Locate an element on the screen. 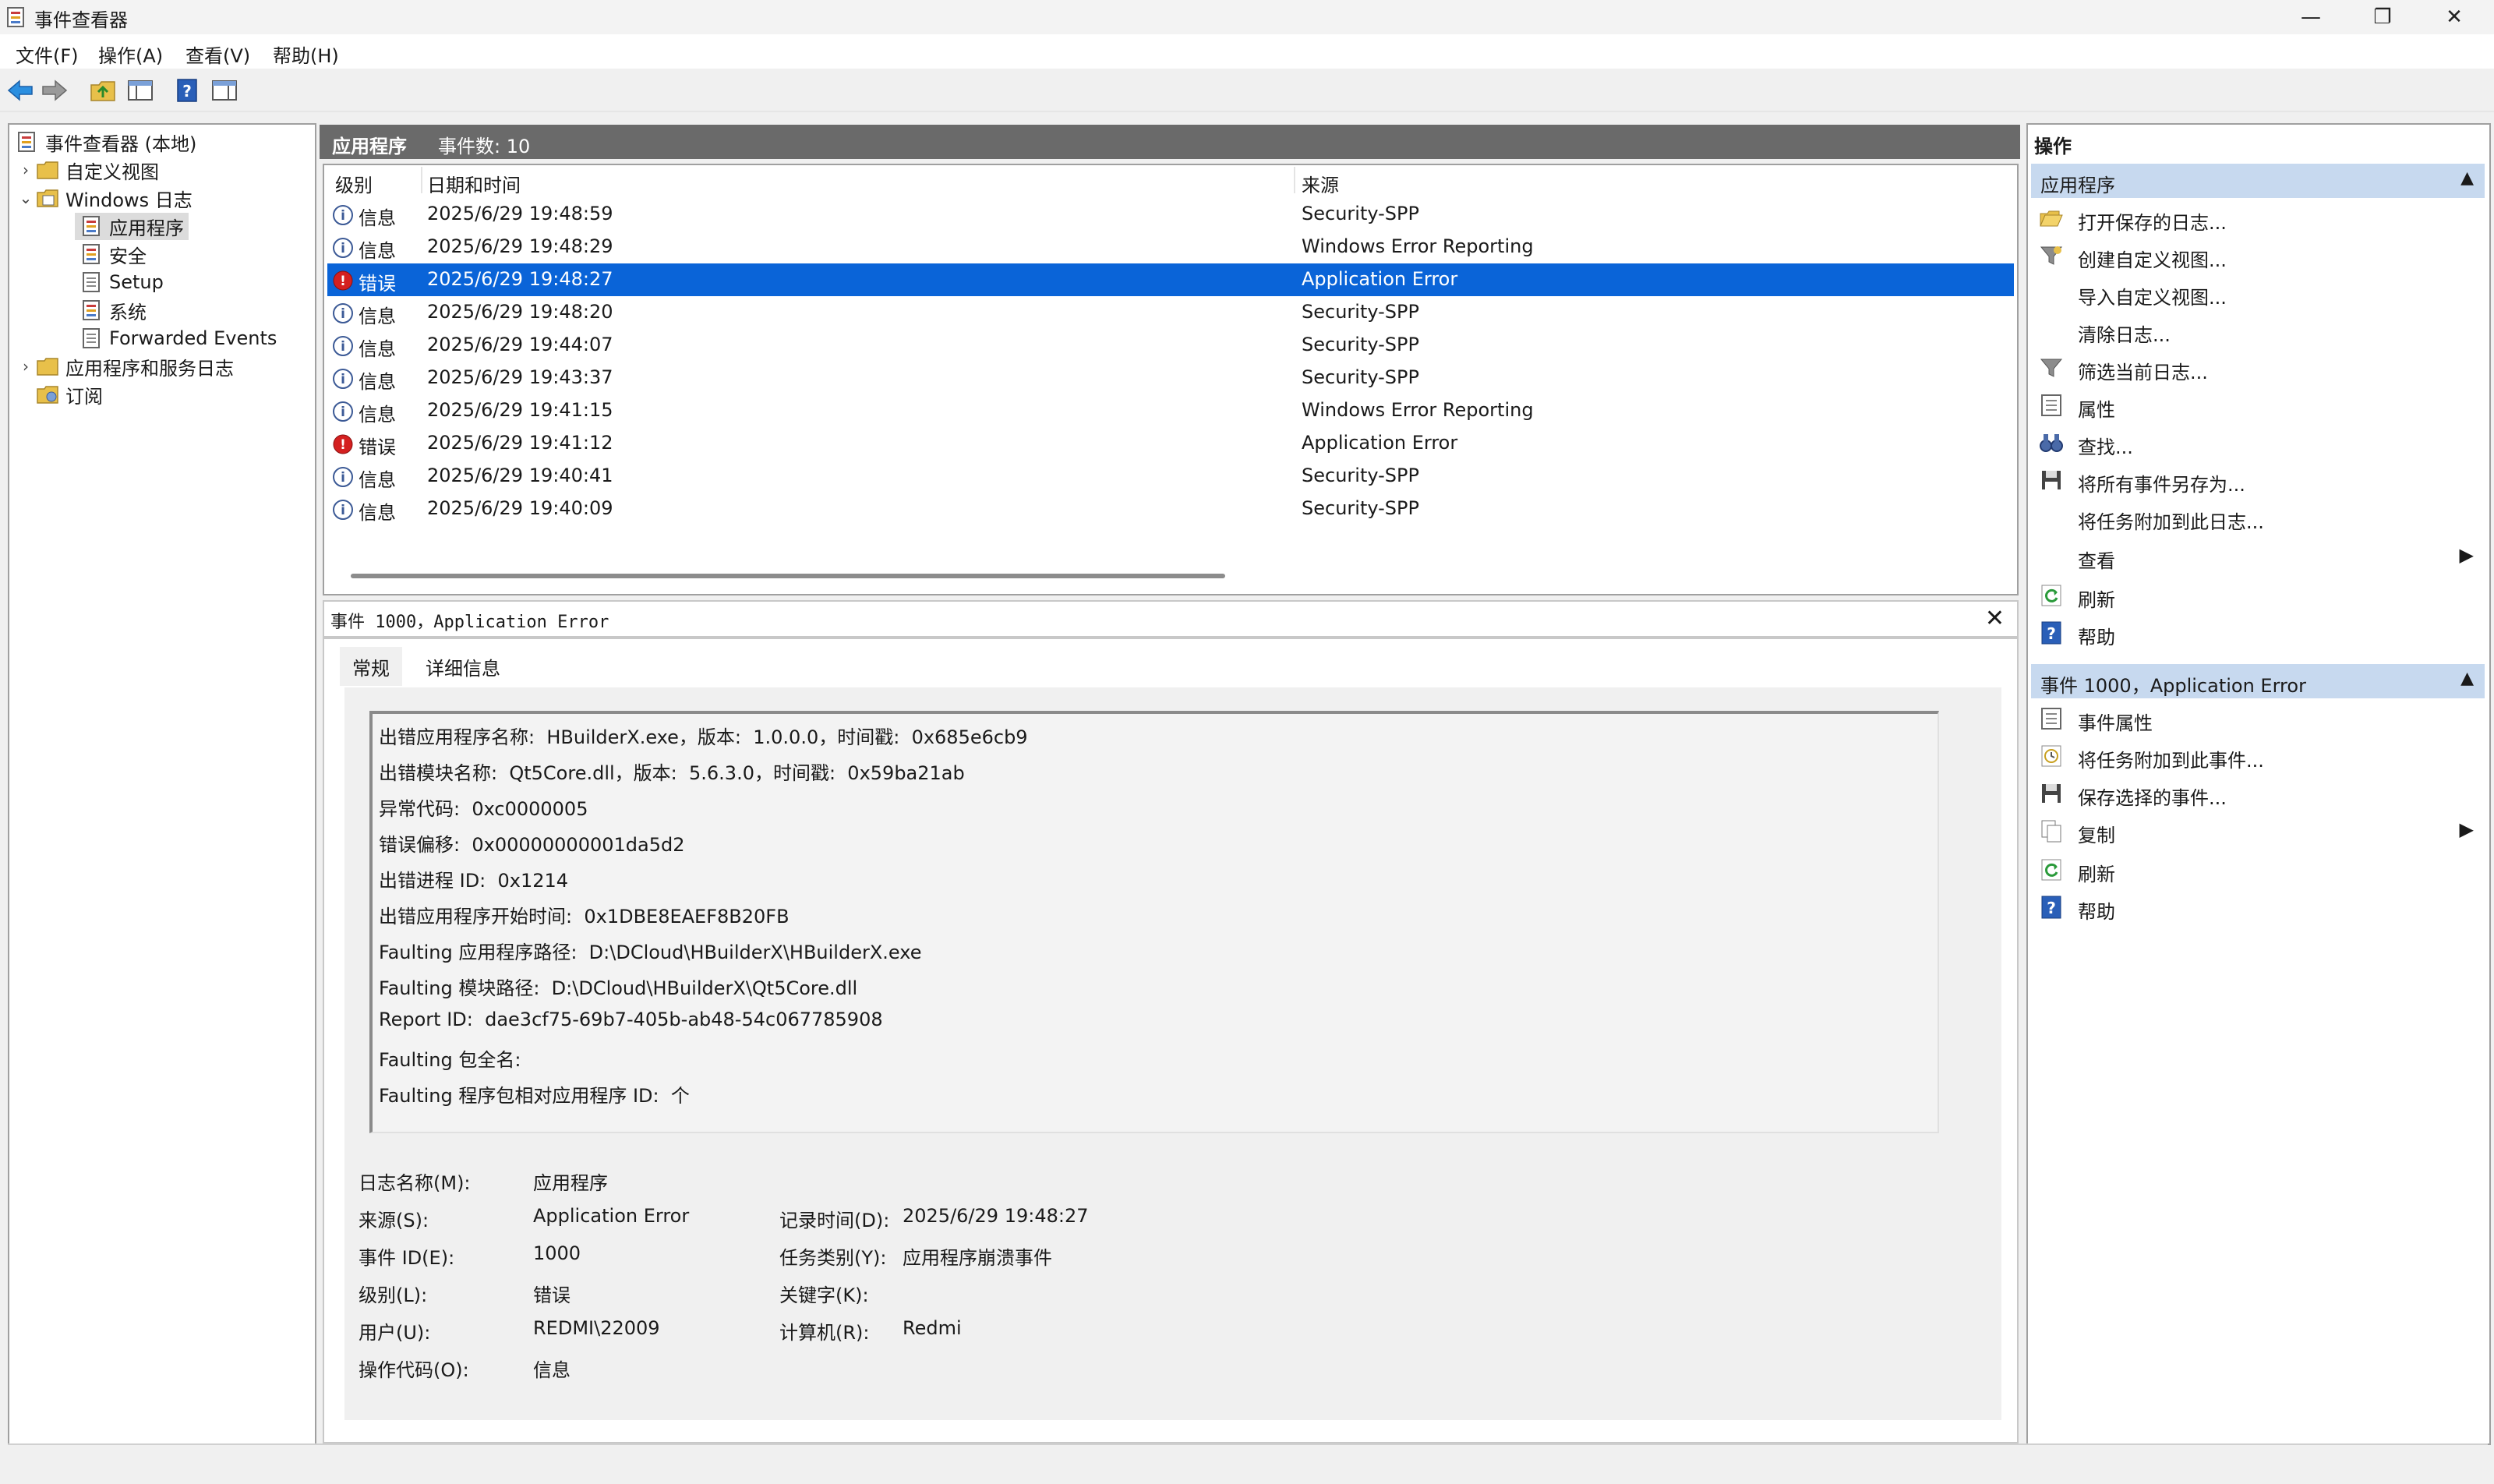 The height and width of the screenshot is (1484, 2494). tree-item-setup: Setup is located at coordinates (121, 282).